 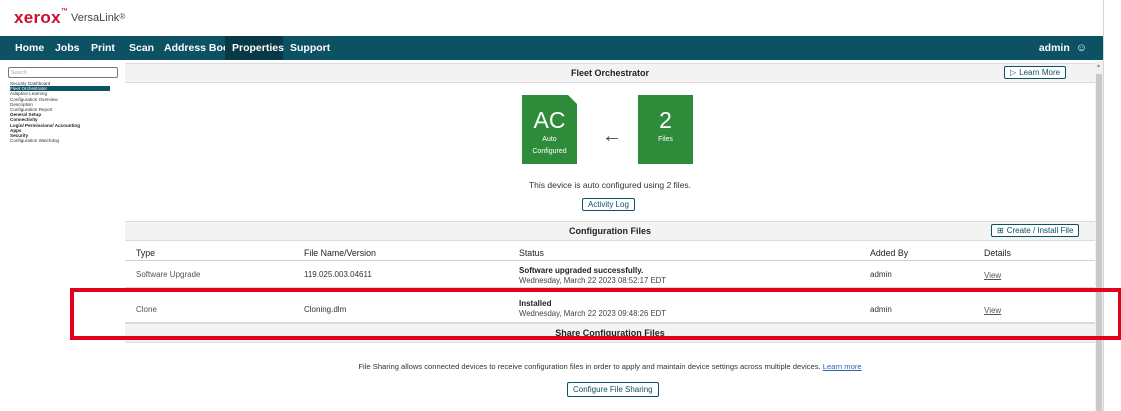 I want to click on xerox-logo: xerox™, so click(x=41, y=17).